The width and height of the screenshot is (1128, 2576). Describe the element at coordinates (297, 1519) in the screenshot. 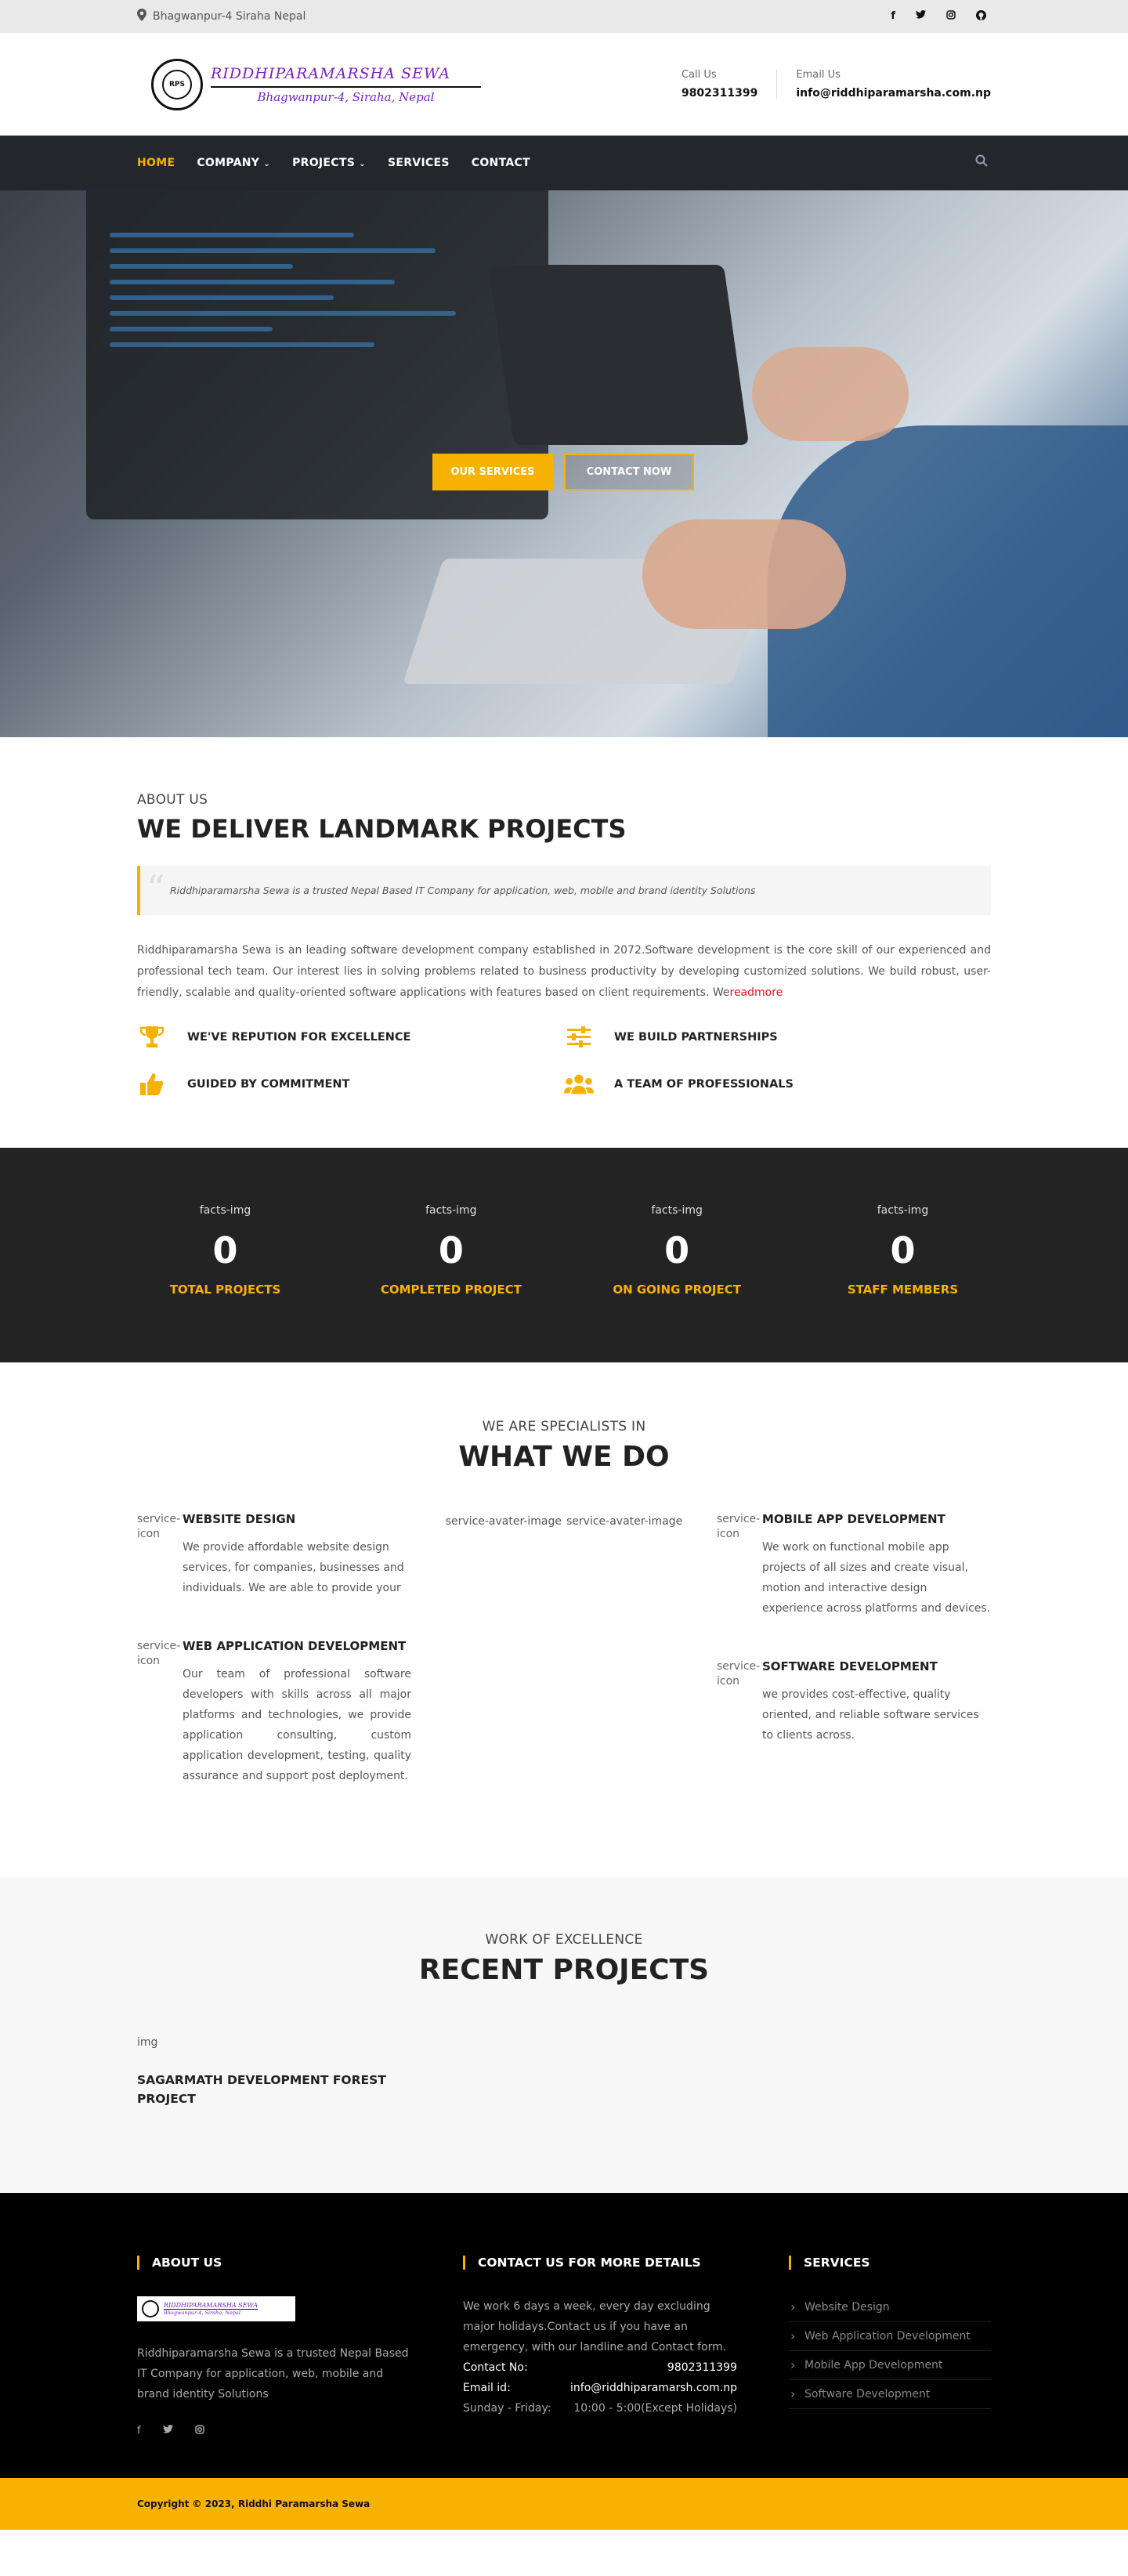

I see `service-title: WEBSITE DESIGN` at that location.